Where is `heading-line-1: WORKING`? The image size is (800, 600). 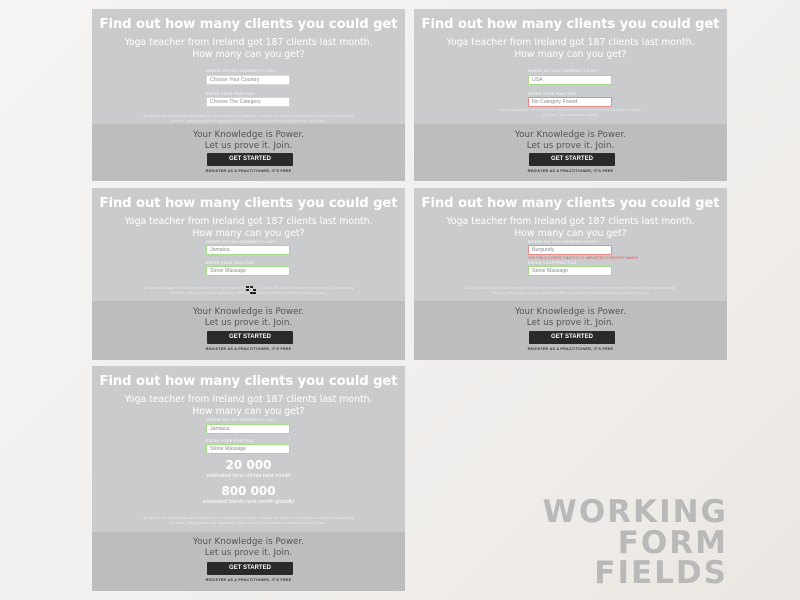
heading-line-1: WORKING is located at coordinates (635, 512).